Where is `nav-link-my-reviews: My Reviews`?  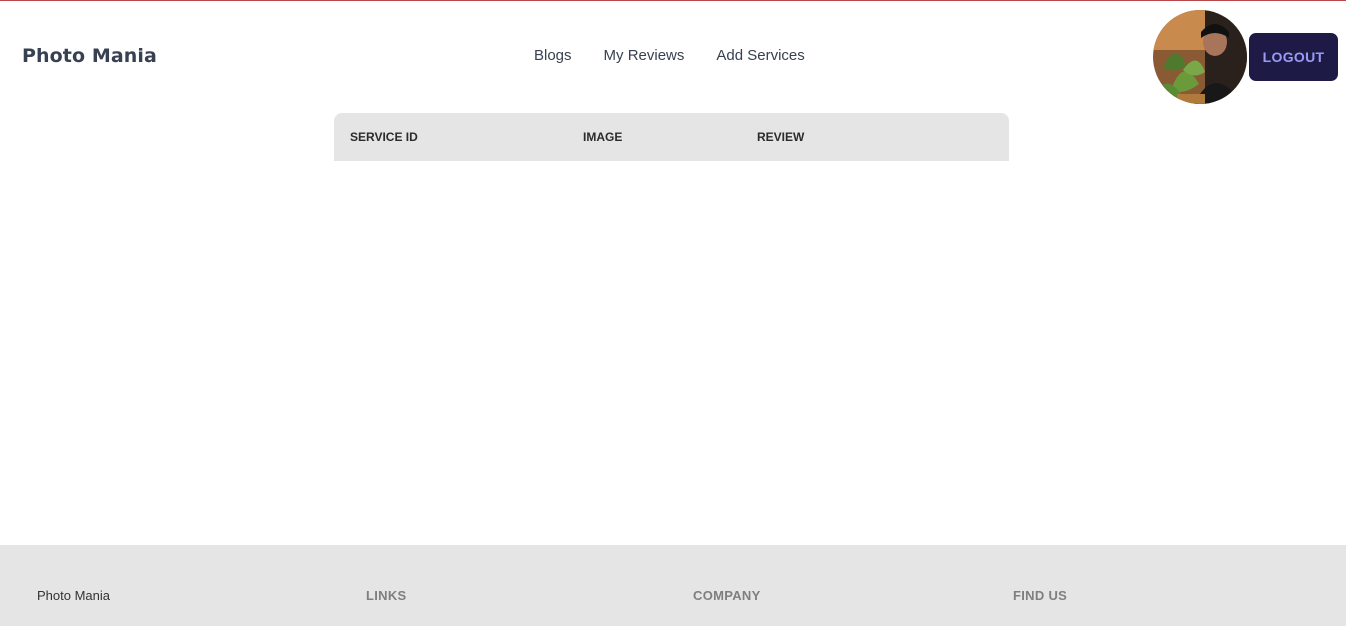
nav-link-my-reviews: My Reviews is located at coordinates (644, 55).